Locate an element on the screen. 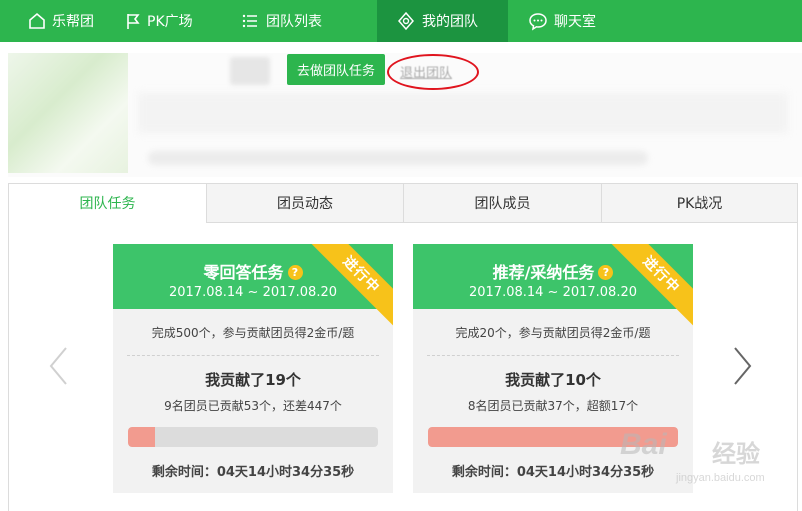  tab-team-tasks: 团队任务 is located at coordinates (107, 203).